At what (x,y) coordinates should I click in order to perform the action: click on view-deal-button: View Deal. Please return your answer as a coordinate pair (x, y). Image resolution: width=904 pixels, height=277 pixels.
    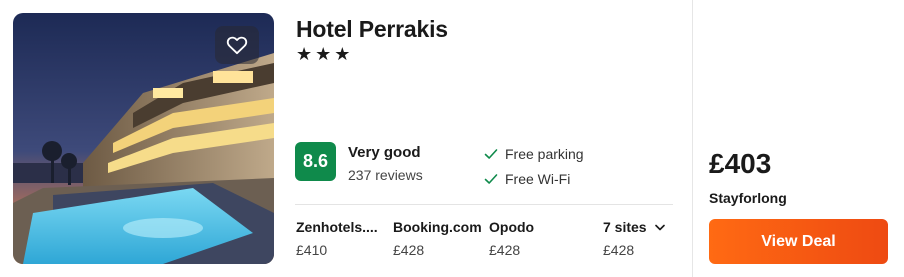
    Looking at the image, I should click on (798, 241).